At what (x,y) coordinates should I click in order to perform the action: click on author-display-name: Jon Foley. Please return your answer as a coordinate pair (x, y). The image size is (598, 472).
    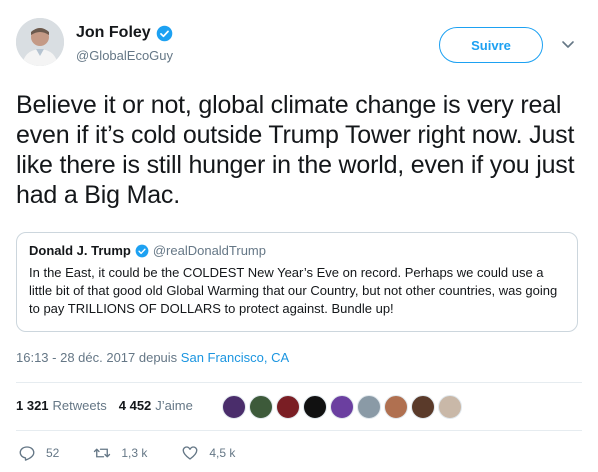
    Looking at the image, I should click on (113, 33).